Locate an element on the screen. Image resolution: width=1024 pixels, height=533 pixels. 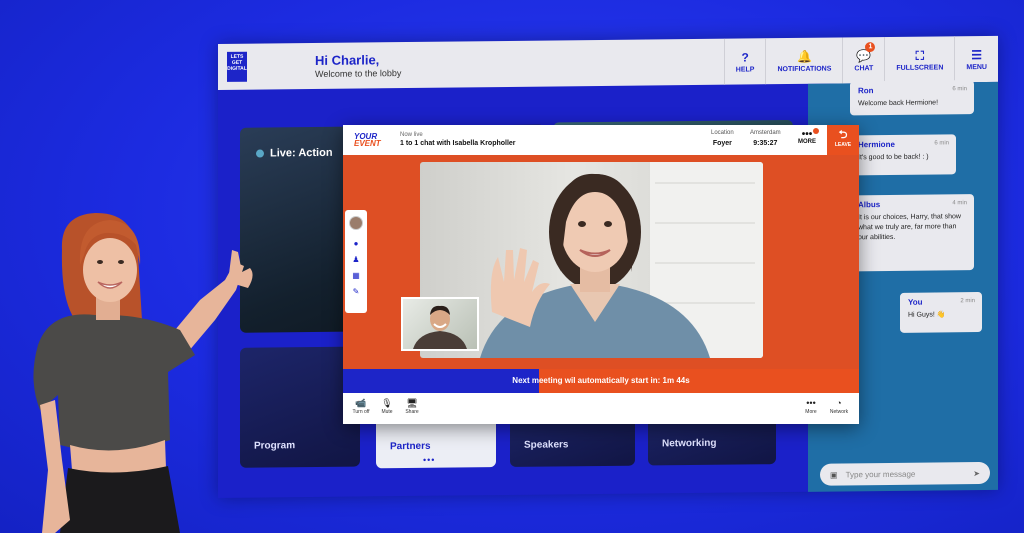
live-label: Live: Action is located at coordinates (301, 153).